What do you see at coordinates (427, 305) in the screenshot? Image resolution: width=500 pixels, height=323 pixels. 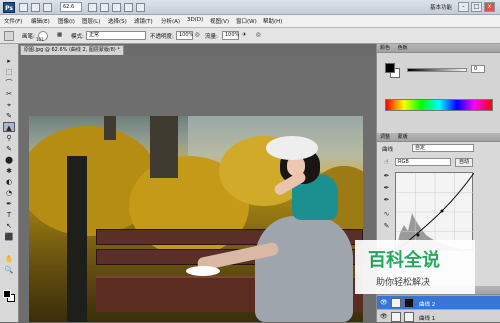 I see `layer-name: 曲线 2` at bounding box center [427, 305].